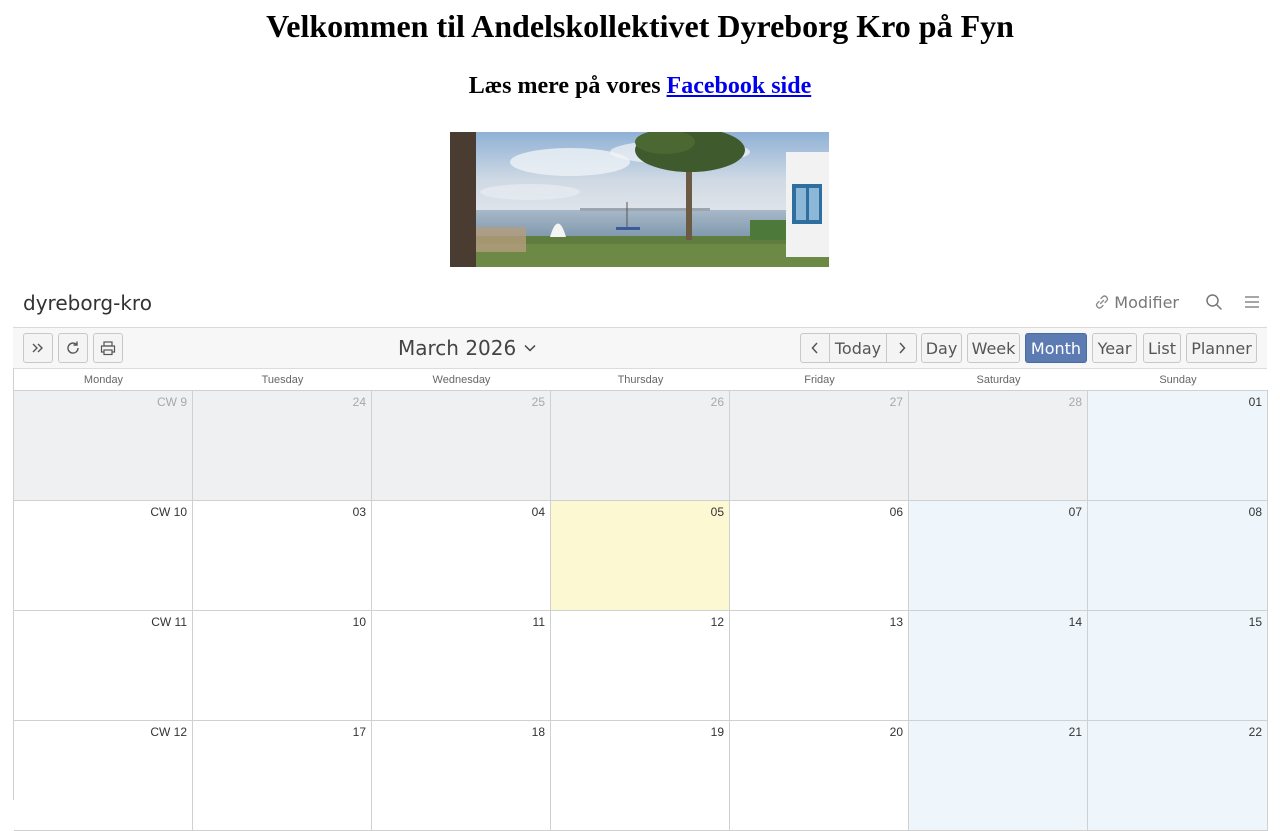 The height and width of the screenshot is (831, 1280). Describe the element at coordinates (640, 666) in the screenshot. I see `day-cell: 12` at that location.